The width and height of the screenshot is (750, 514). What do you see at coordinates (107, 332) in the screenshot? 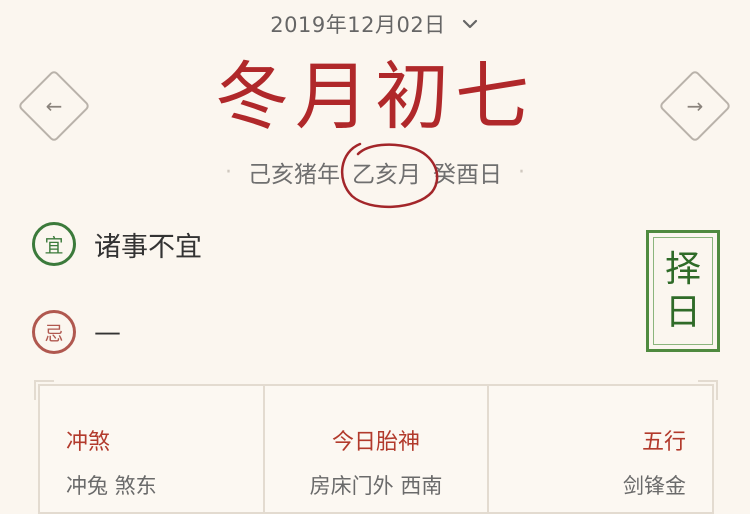
I see `avoid-text: —` at bounding box center [107, 332].